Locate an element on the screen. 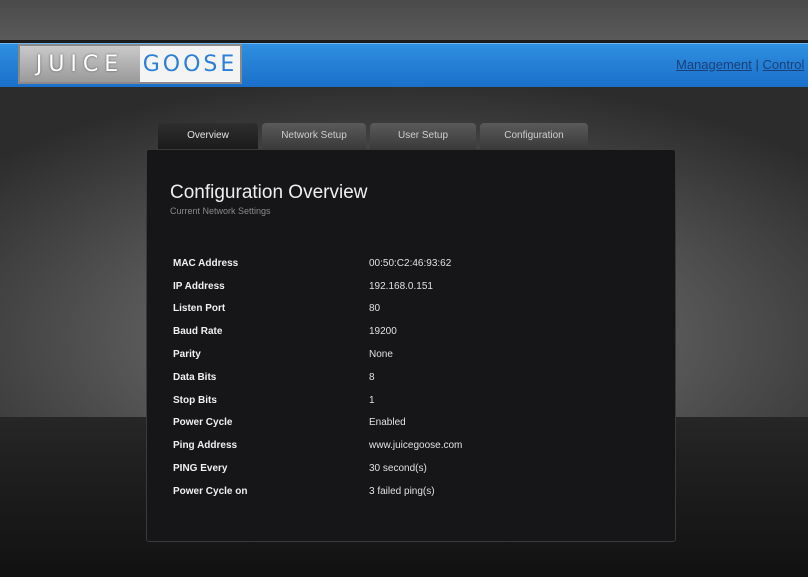 The height and width of the screenshot is (577, 808). top-nav: Management | Control is located at coordinates (740, 64).